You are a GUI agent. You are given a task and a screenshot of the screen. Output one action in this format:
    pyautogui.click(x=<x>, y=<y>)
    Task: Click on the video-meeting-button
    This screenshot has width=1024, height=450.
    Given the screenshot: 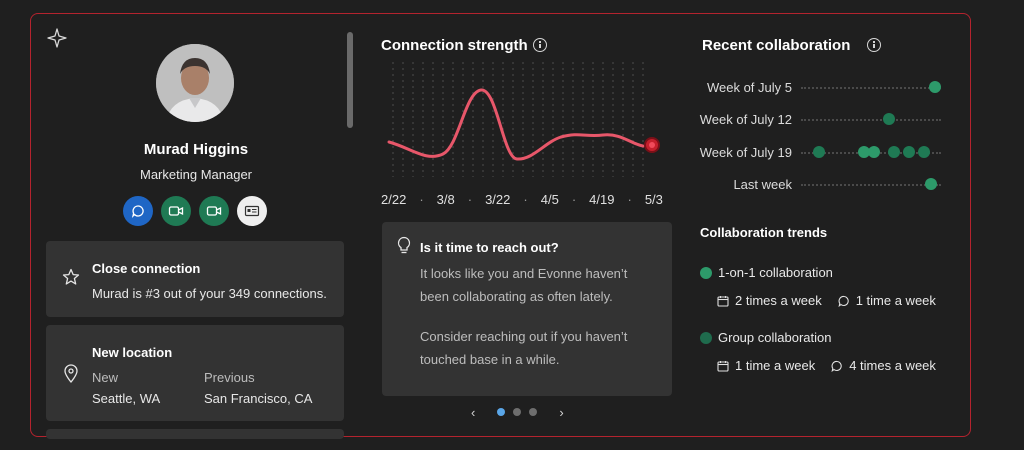 What is the action you would take?
    pyautogui.click(x=214, y=211)
    